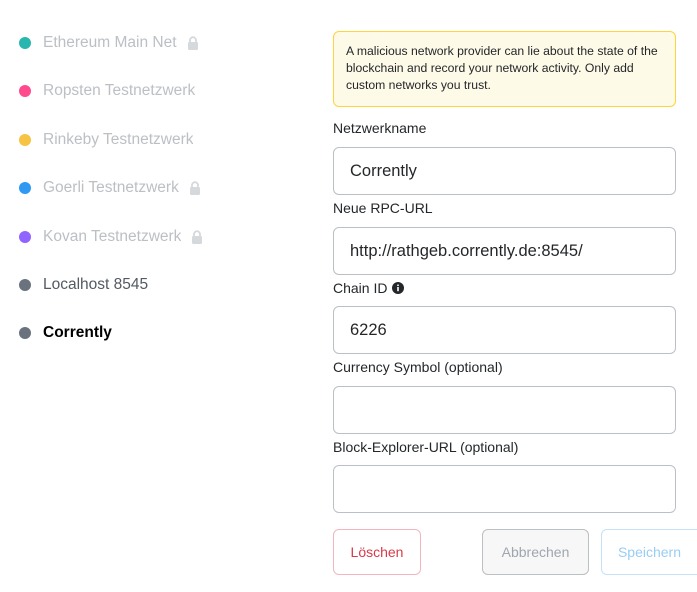  What do you see at coordinates (96, 284) in the screenshot?
I see `network-label: Localhost 8545` at bounding box center [96, 284].